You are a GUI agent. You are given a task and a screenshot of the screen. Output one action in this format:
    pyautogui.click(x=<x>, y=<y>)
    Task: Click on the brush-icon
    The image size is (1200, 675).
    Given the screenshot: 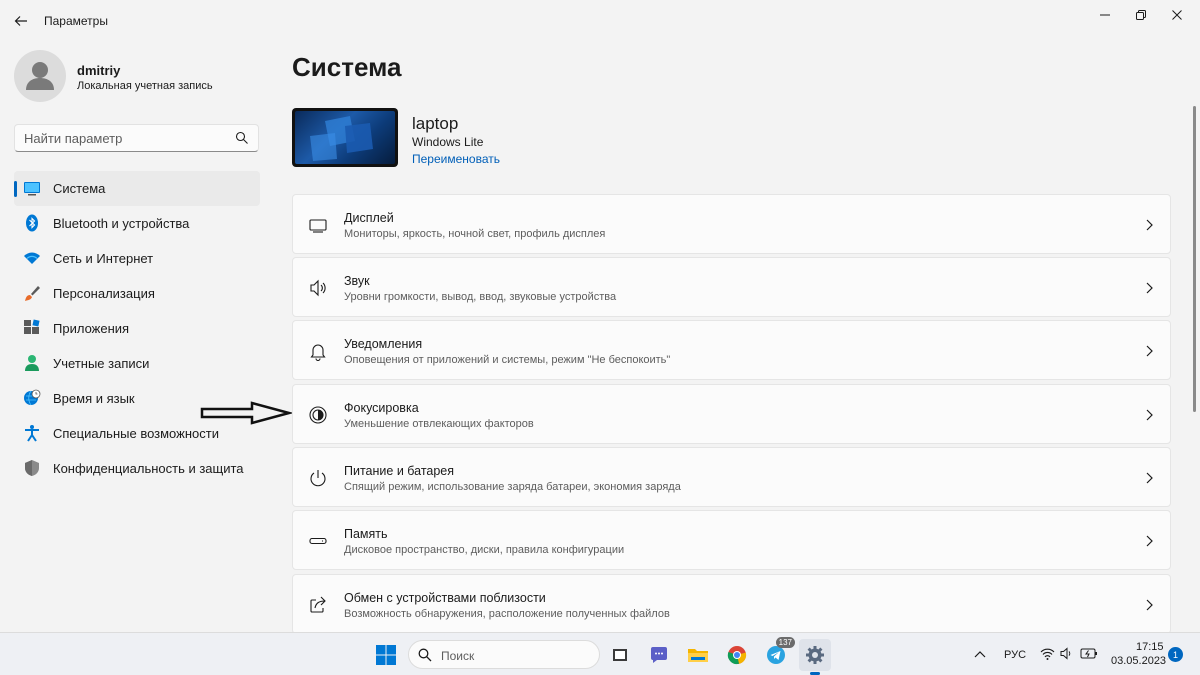 What is the action you would take?
    pyautogui.click(x=32, y=293)
    